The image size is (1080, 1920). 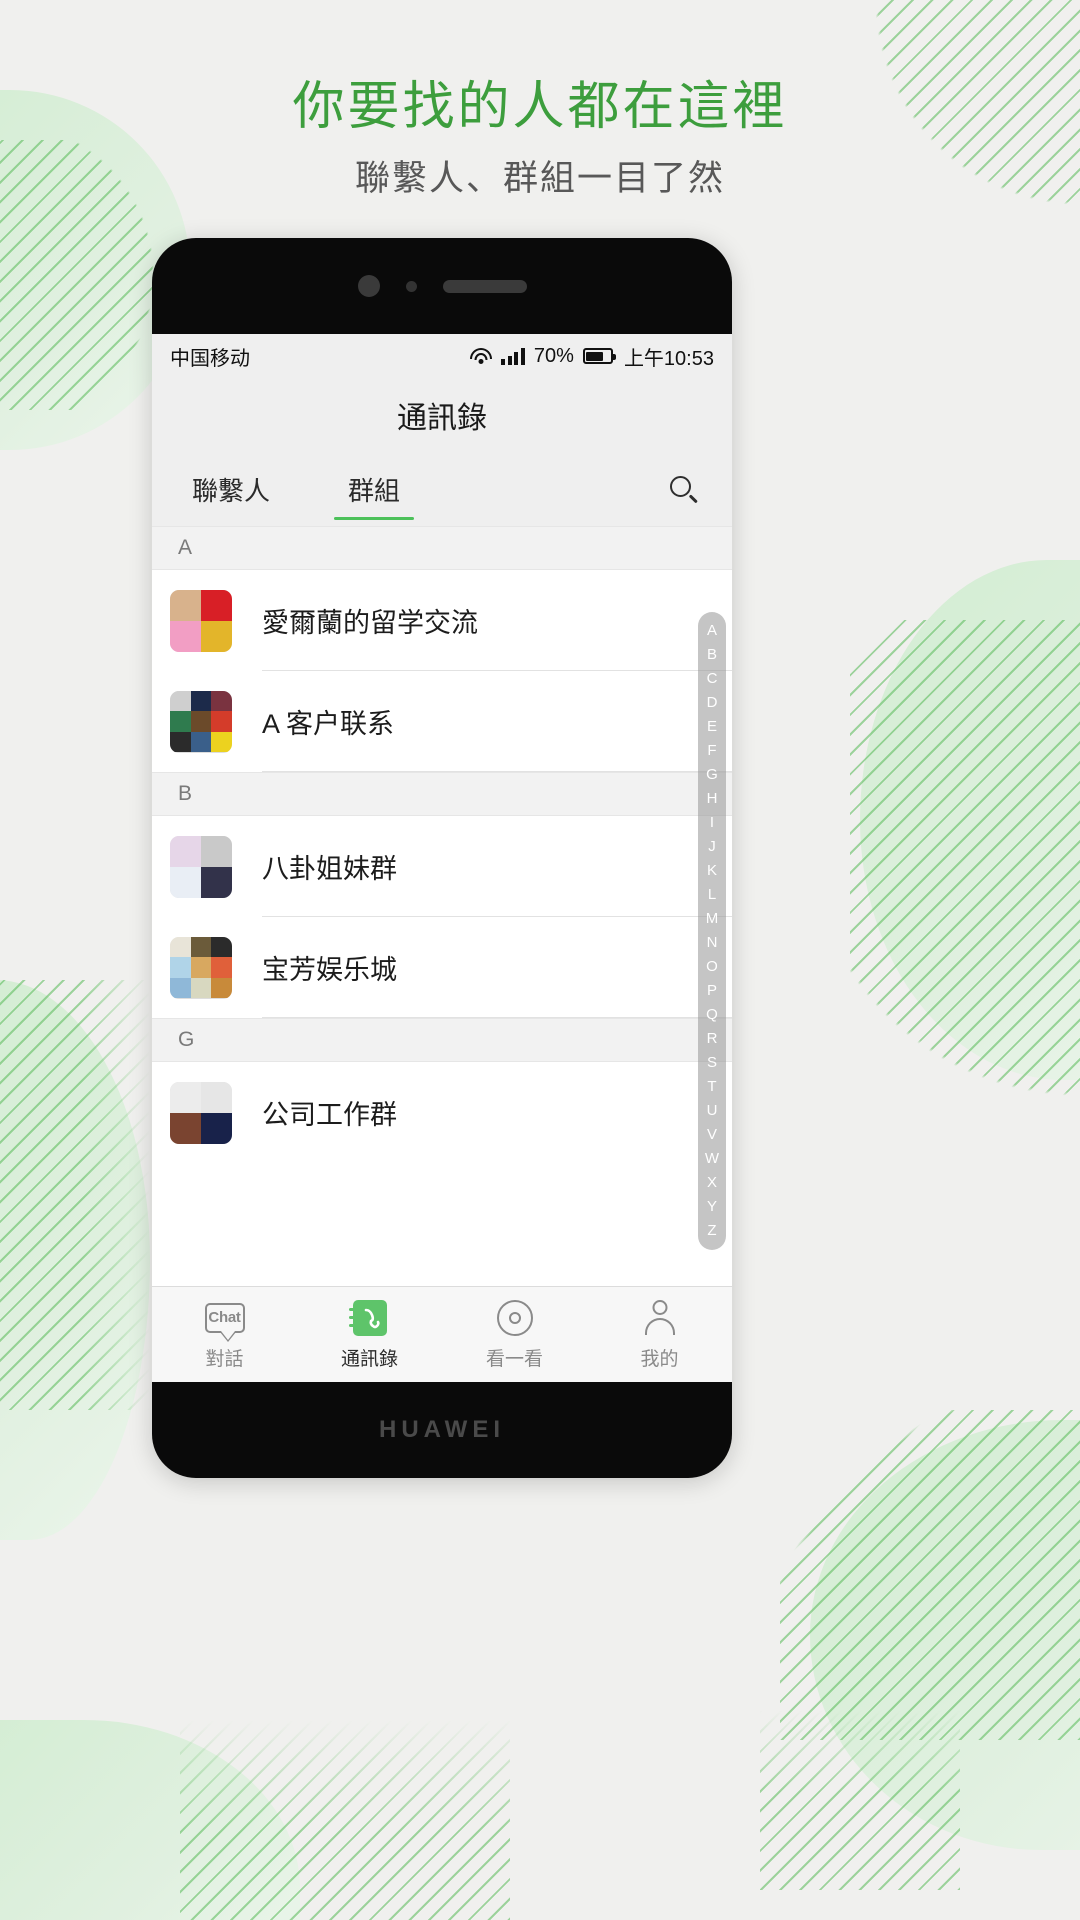 I want to click on chat-icon-text: Chat, so click(x=224, y=1317).